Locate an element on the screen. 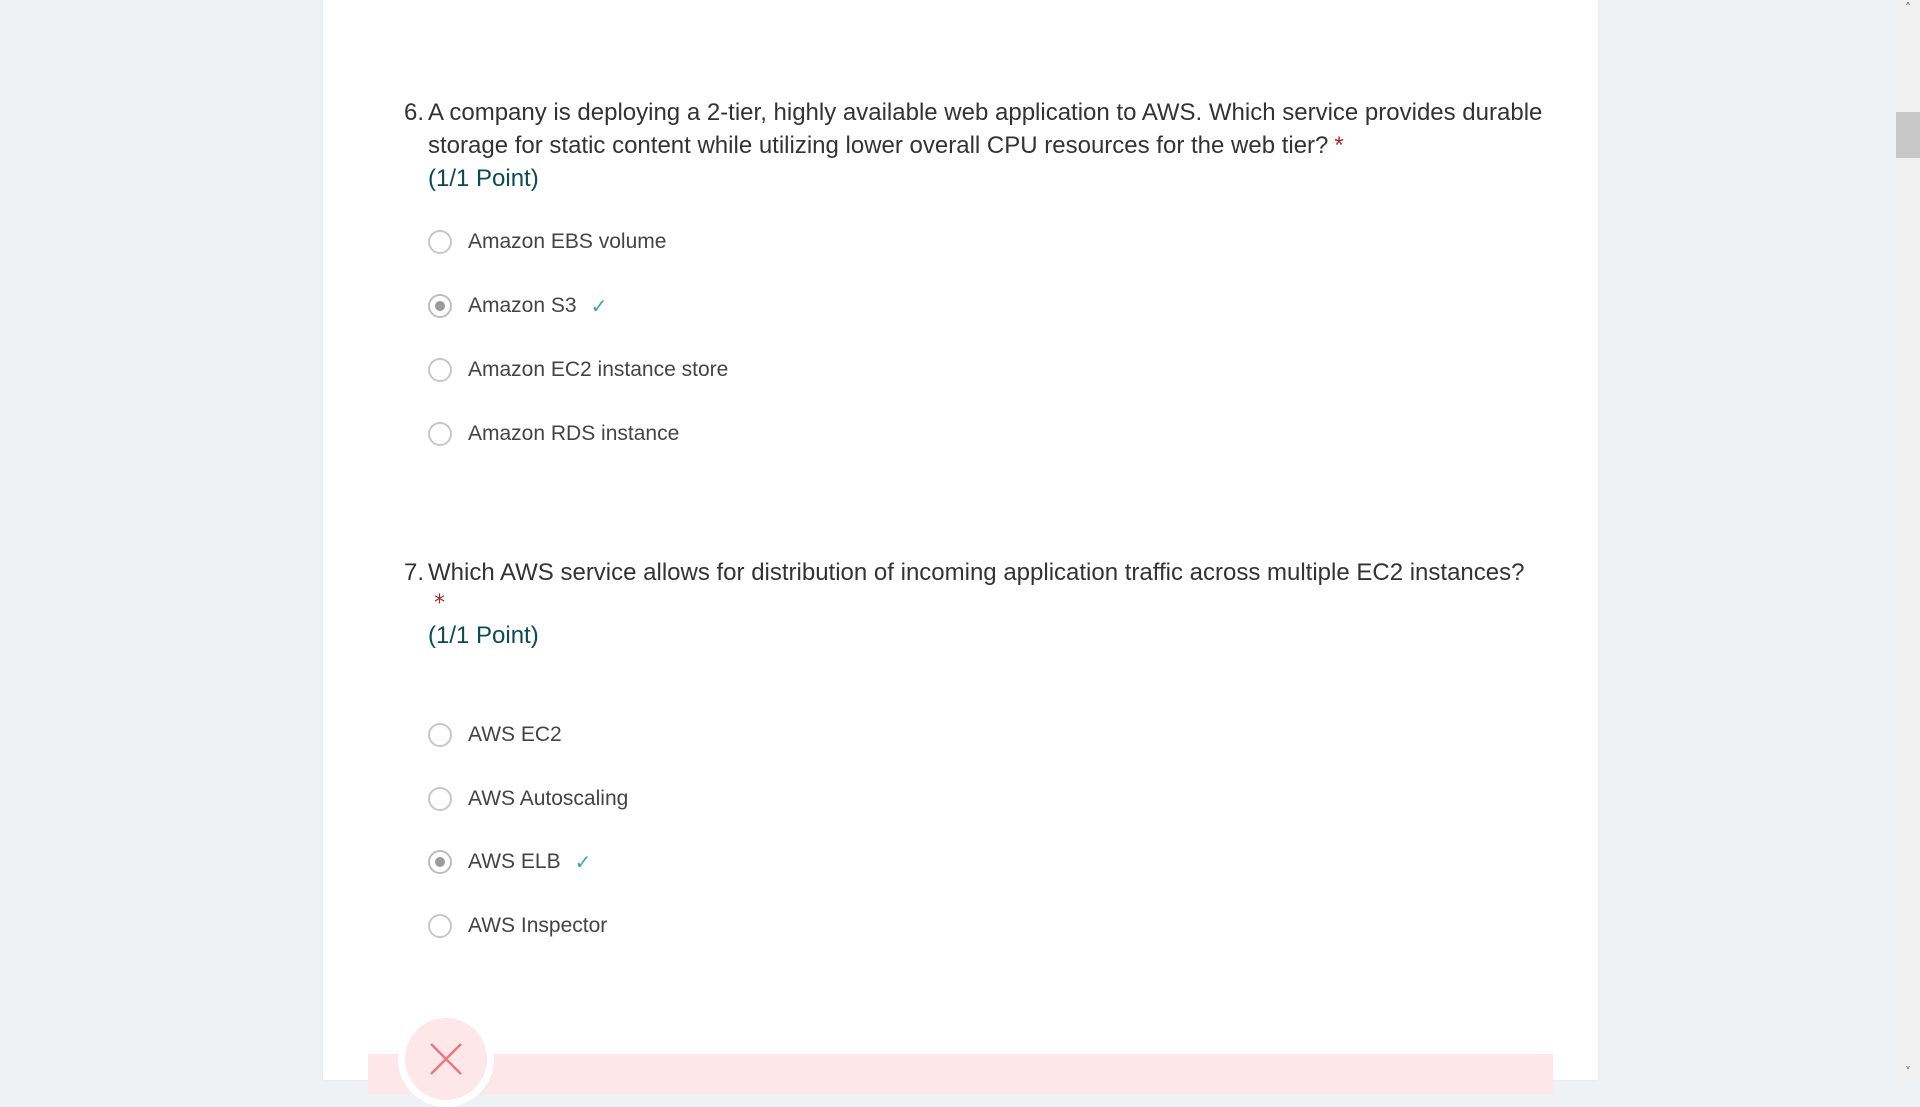 The image size is (1920, 1107). option-amazon-rds-instance: Amazon RDS instance is located at coordinates (553, 434).